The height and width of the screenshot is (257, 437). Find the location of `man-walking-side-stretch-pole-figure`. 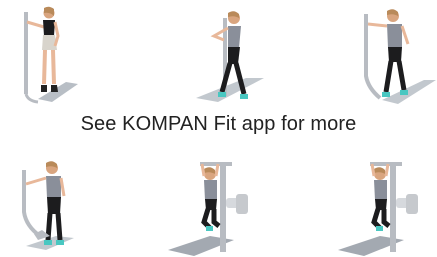

man-walking-side-stretch-pole-figure is located at coordinates (221, 55).